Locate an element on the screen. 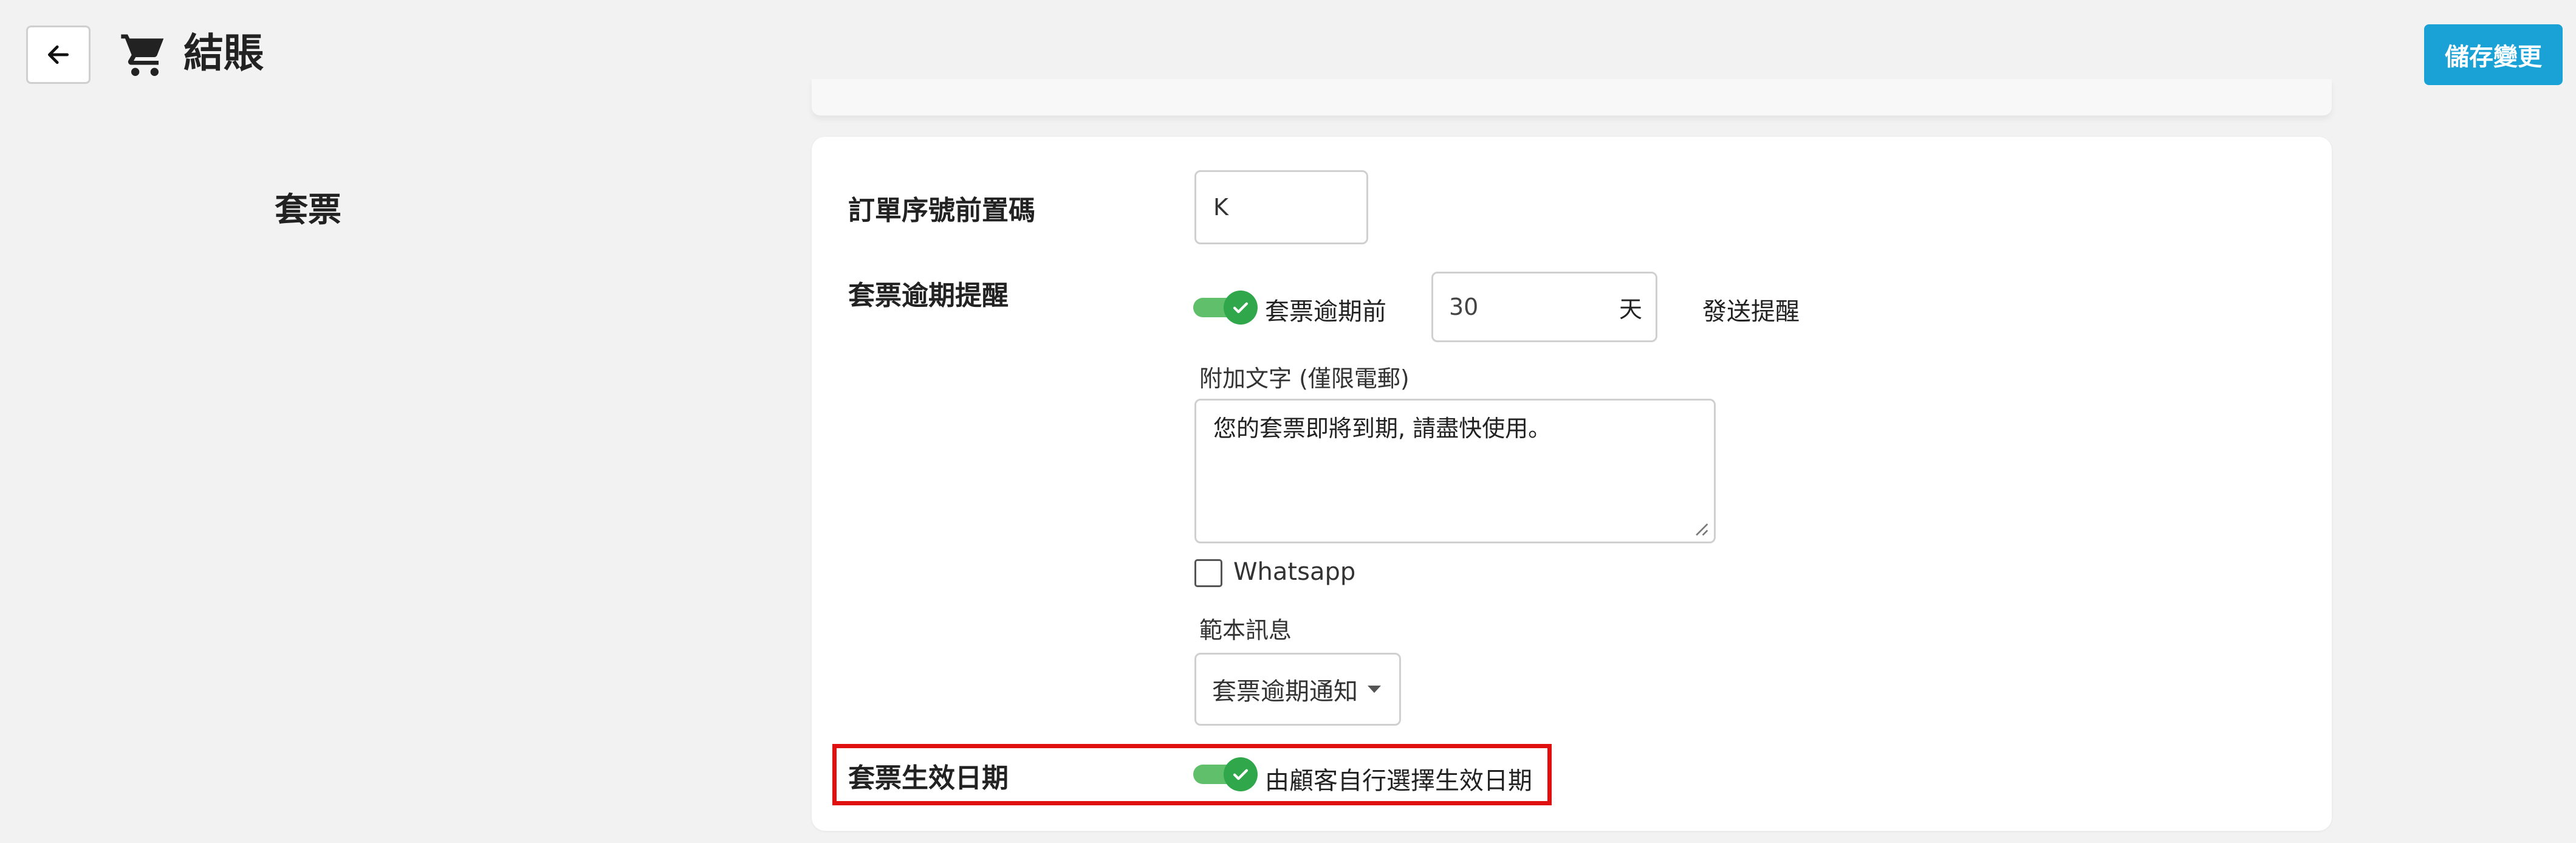 The height and width of the screenshot is (843, 2576). shopping-cart-icon is located at coordinates (142, 55).